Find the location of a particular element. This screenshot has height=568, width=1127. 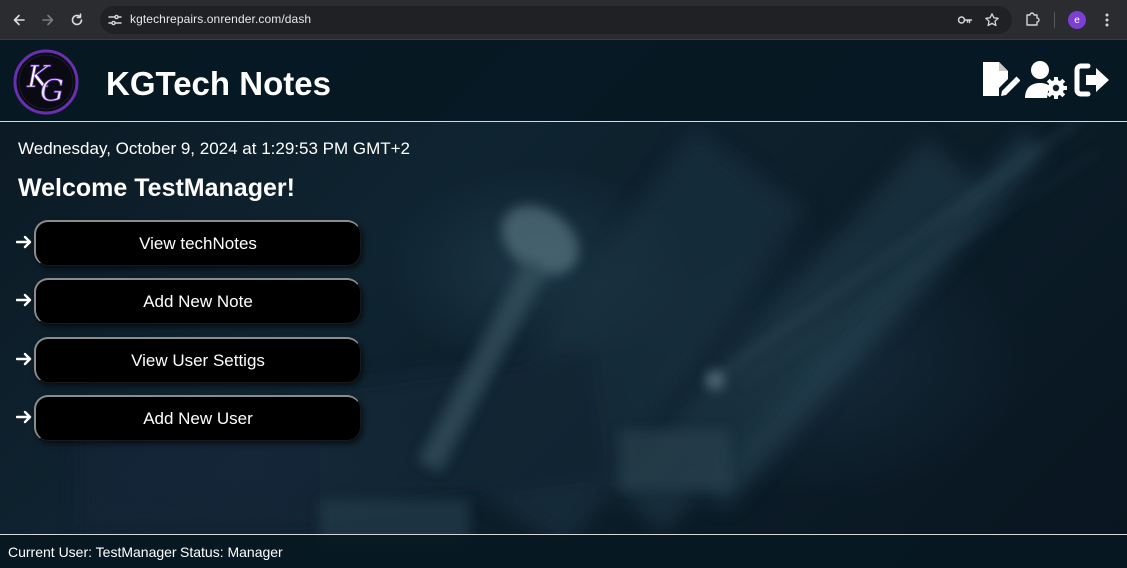

toolbar-divider is located at coordinates (1054, 20).